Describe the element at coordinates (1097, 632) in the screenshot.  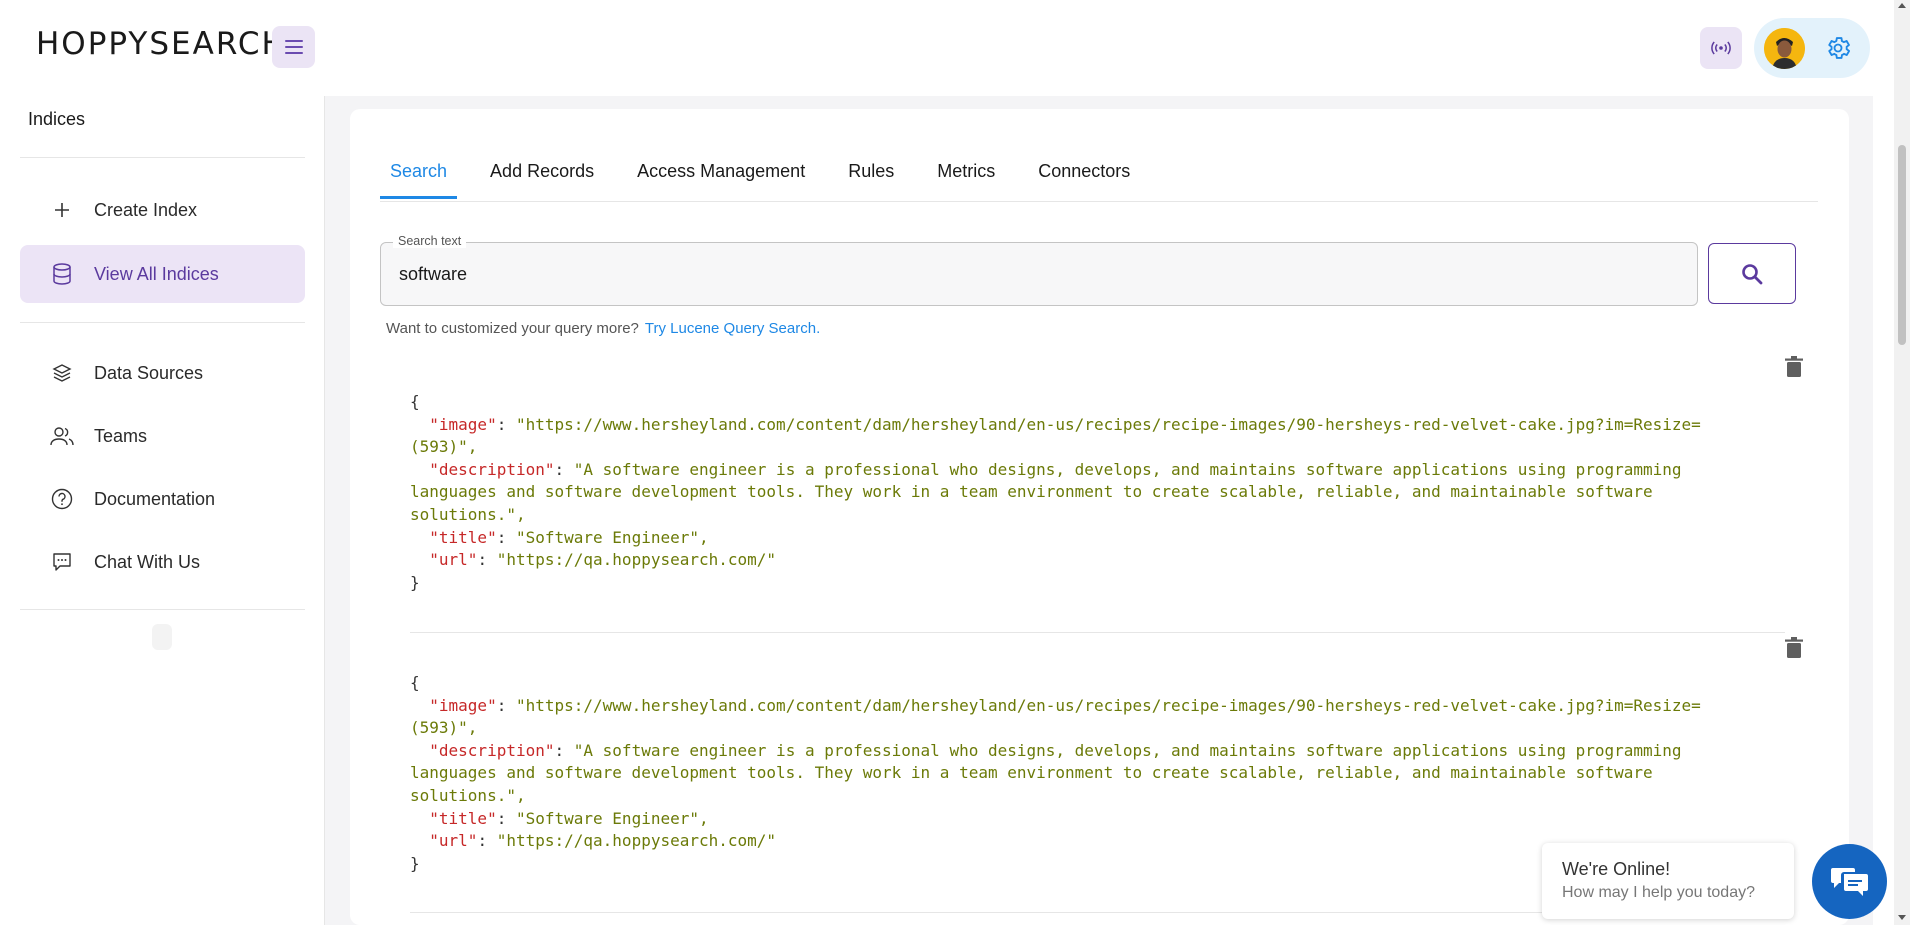
I see `record-divider` at that location.